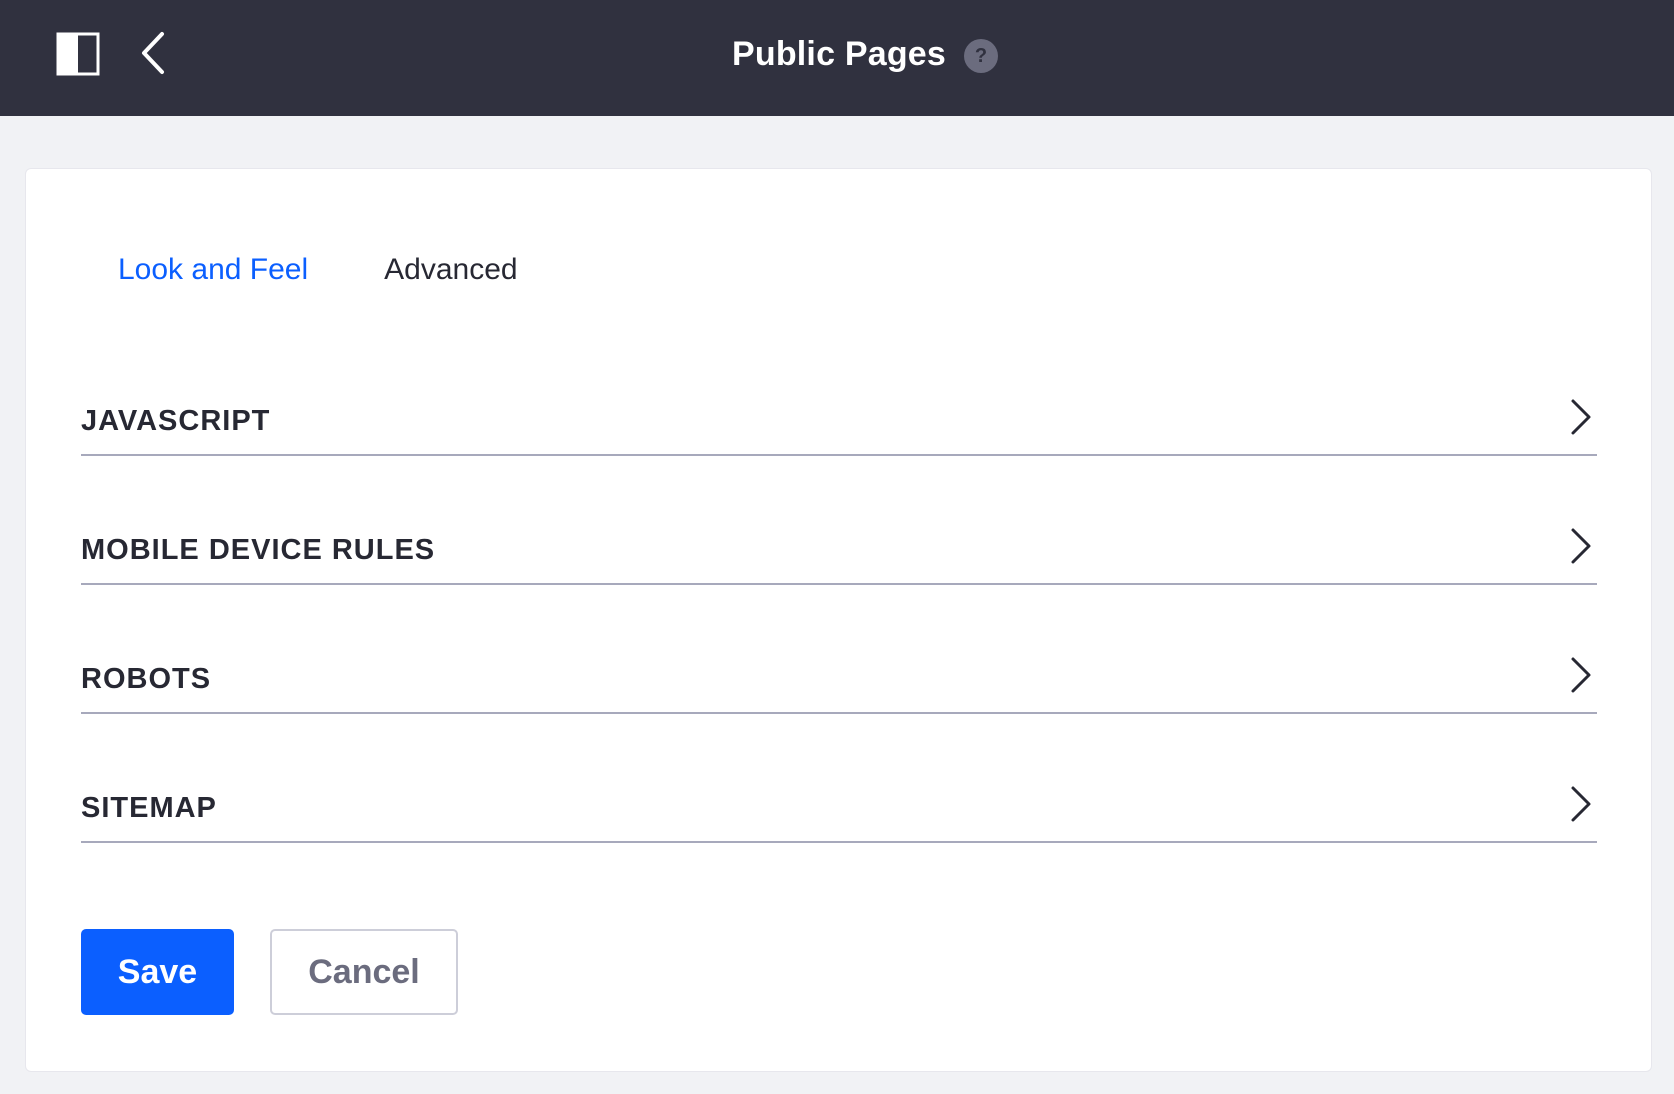  I want to click on section-label: ROBOTS, so click(146, 679).